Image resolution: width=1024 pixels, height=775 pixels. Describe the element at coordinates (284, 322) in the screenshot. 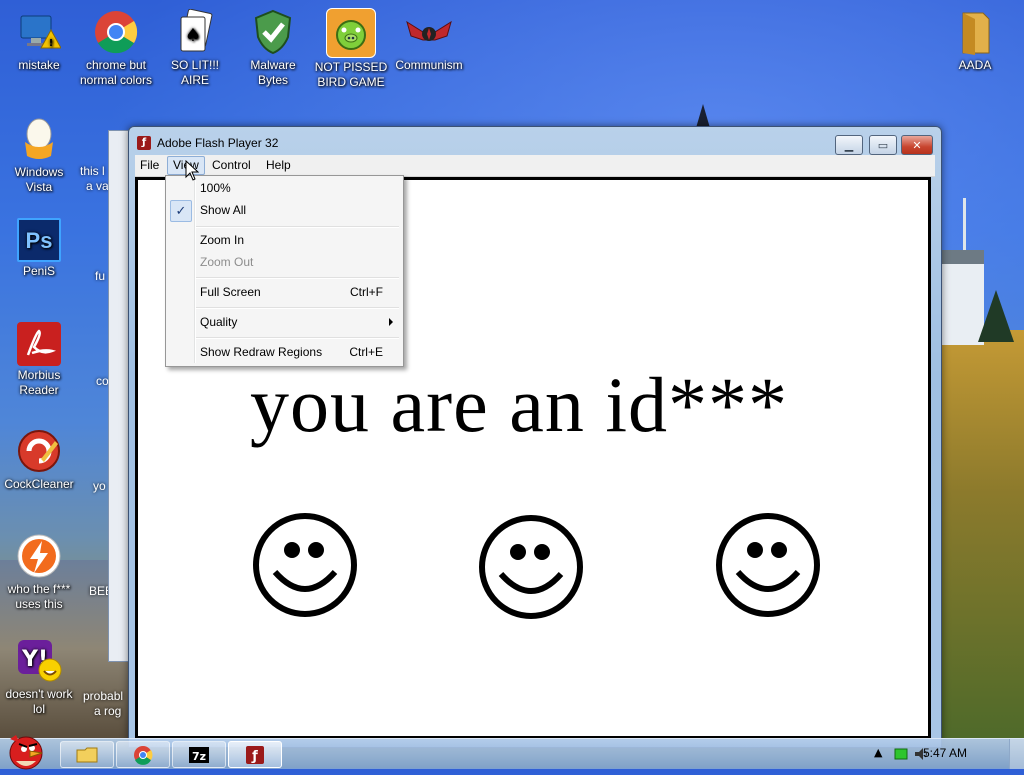

I see `menu-item-quality: Quality` at that location.